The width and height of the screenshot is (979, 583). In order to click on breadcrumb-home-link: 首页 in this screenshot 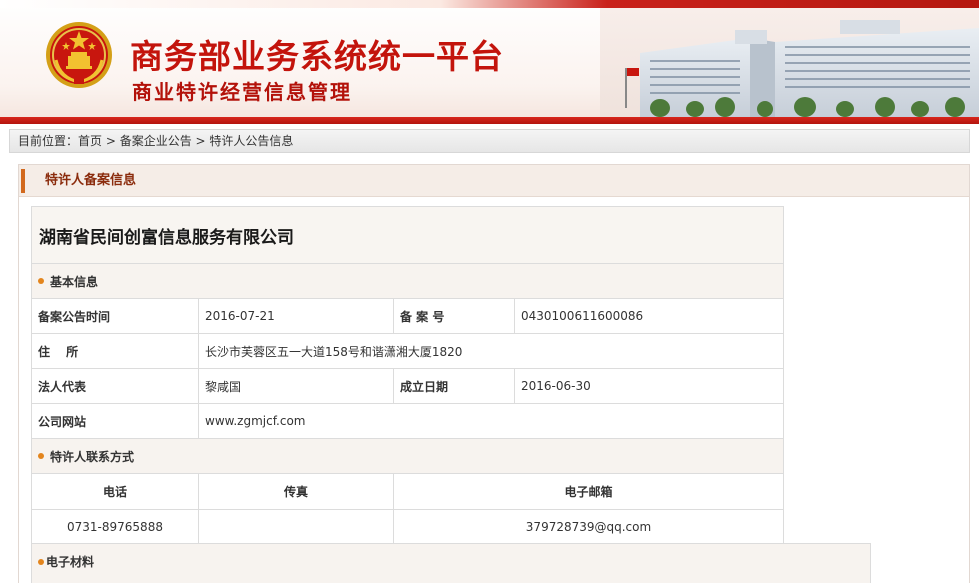, I will do `click(90, 141)`.